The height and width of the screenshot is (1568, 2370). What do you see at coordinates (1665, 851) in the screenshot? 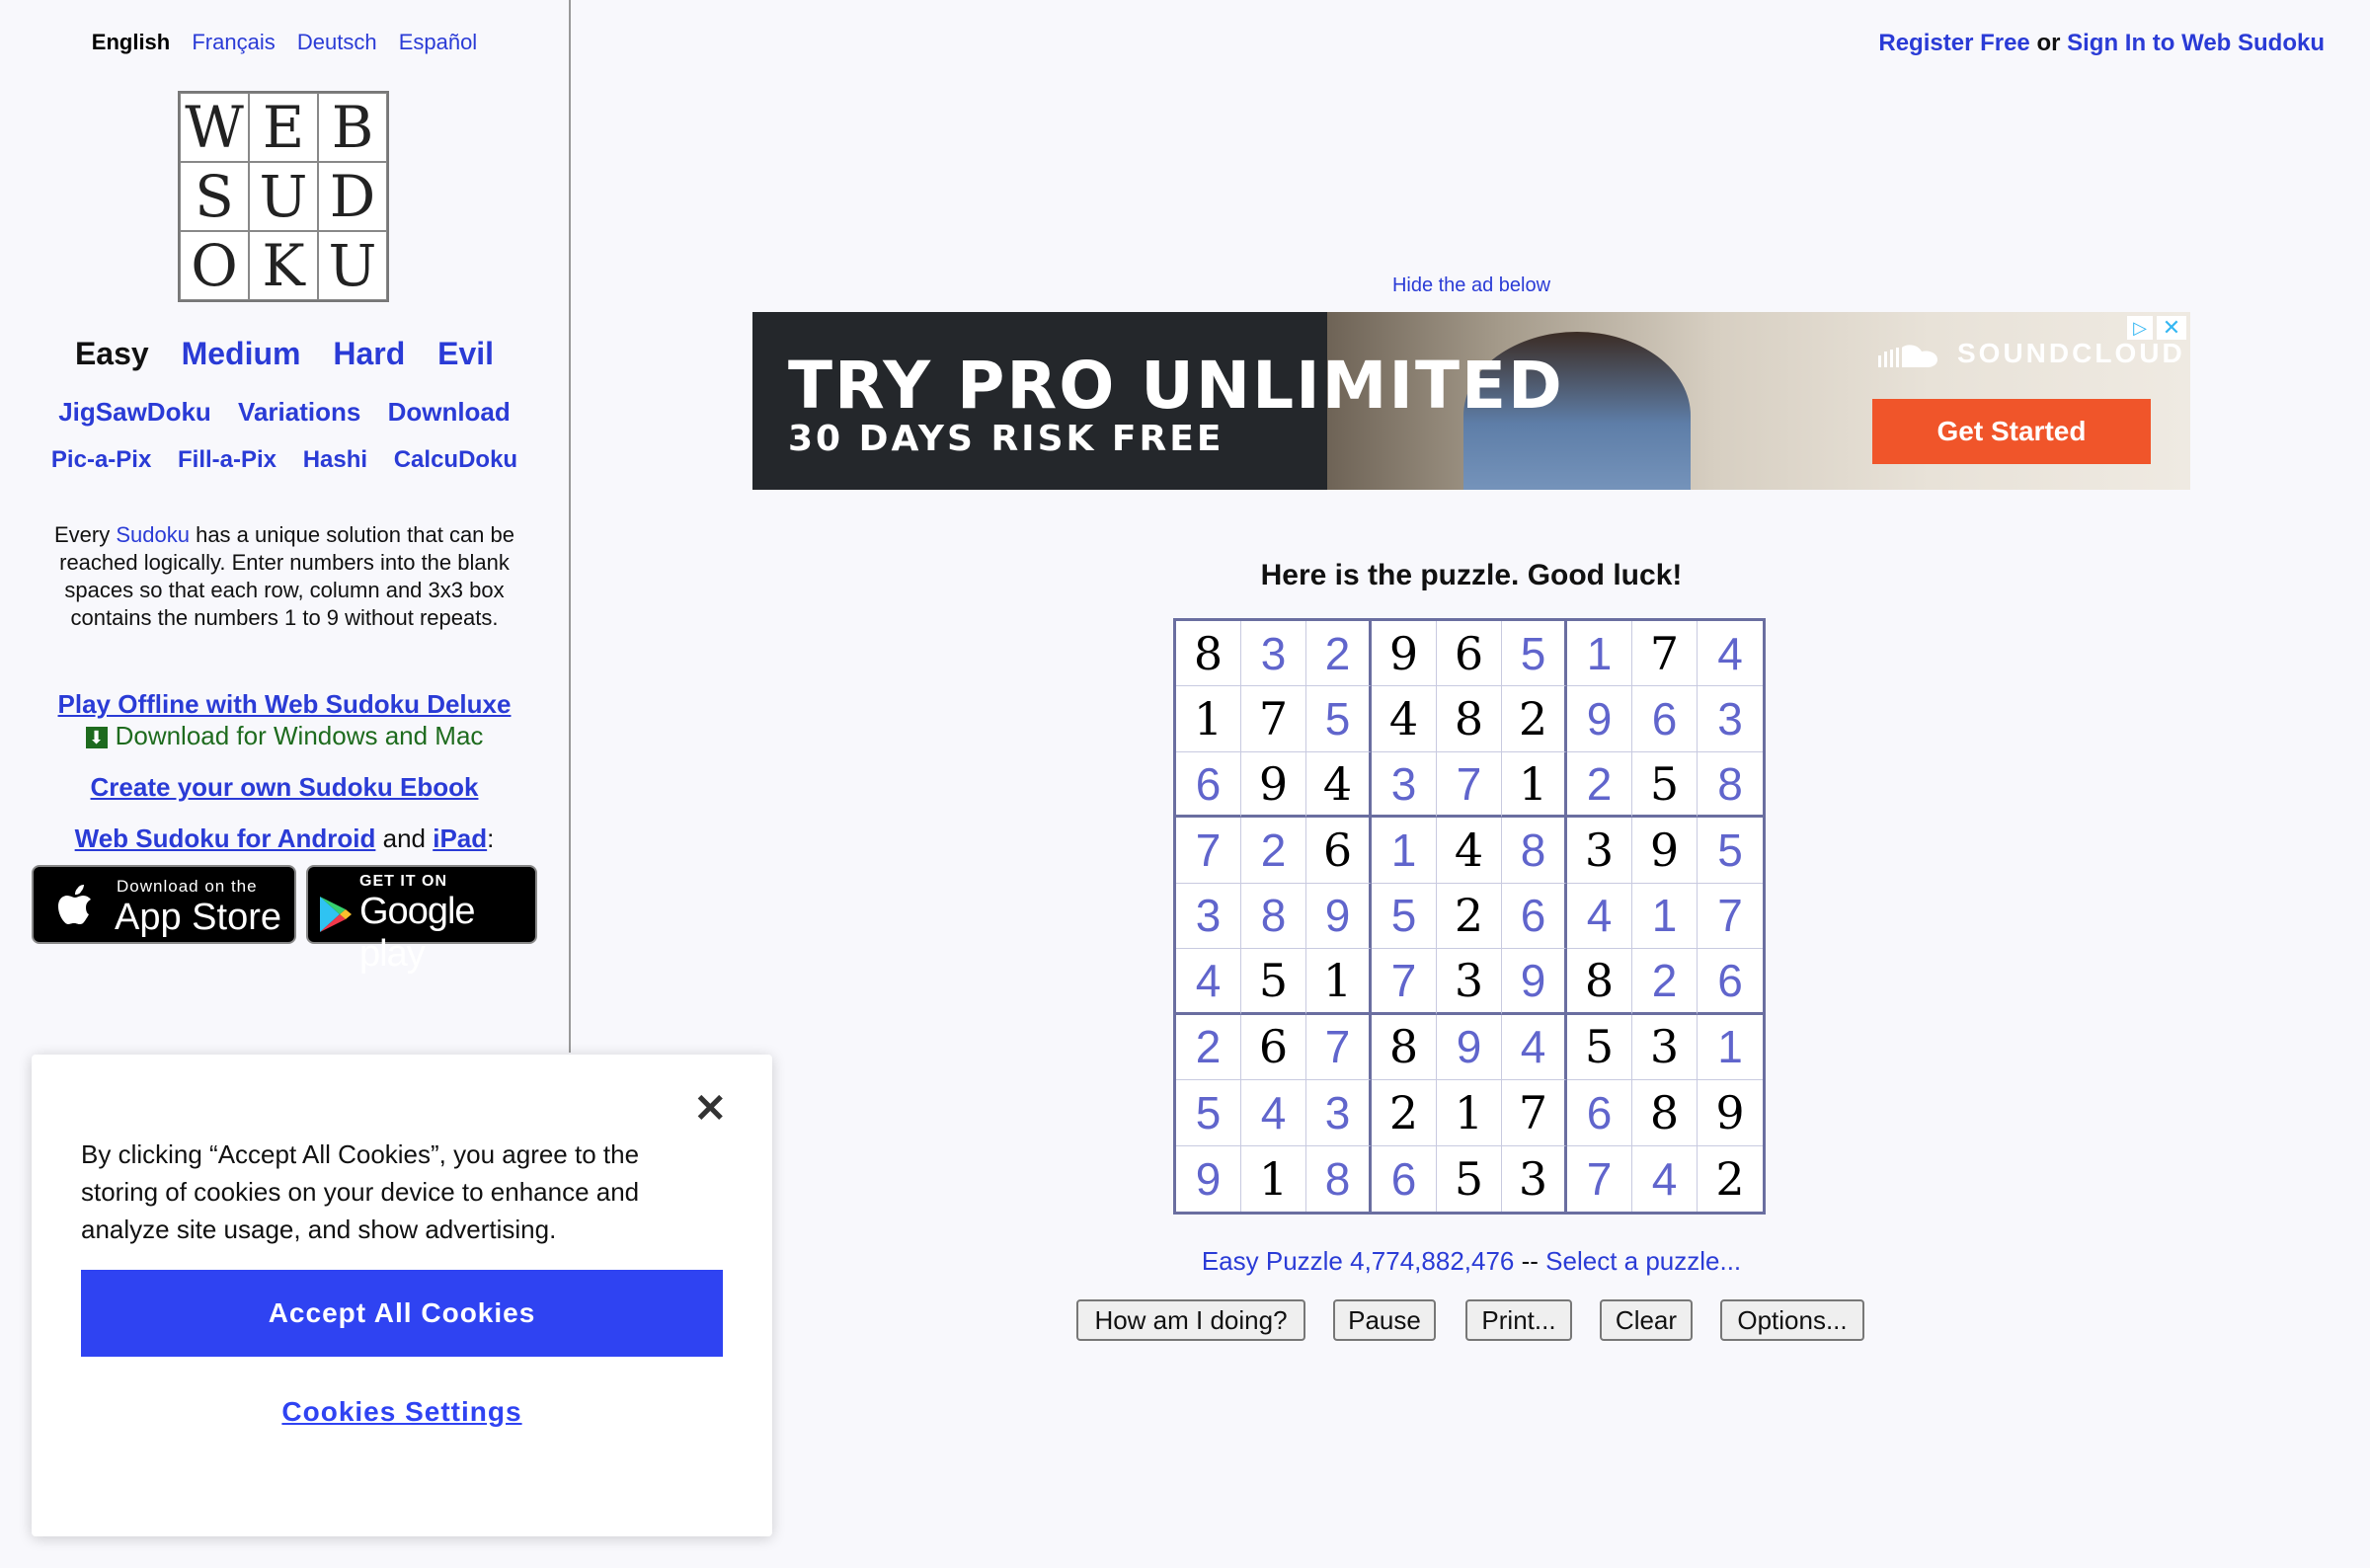
I see `sudoku-cell-given: 9` at bounding box center [1665, 851].